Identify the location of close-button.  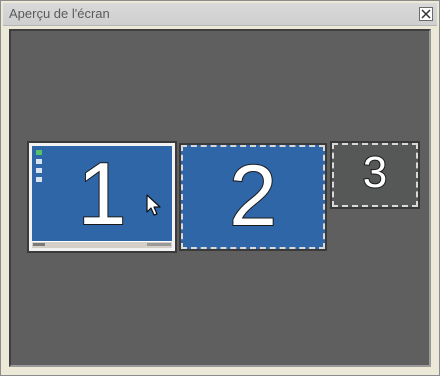
(426, 14).